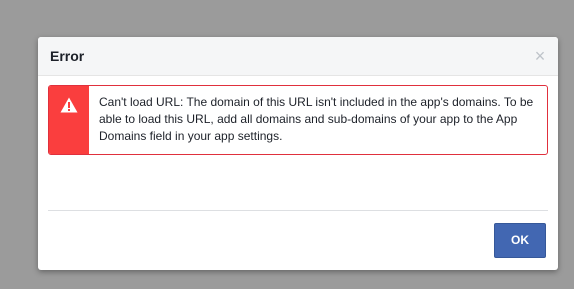  What do you see at coordinates (67, 56) in the screenshot?
I see `dialog-title: Error` at bounding box center [67, 56].